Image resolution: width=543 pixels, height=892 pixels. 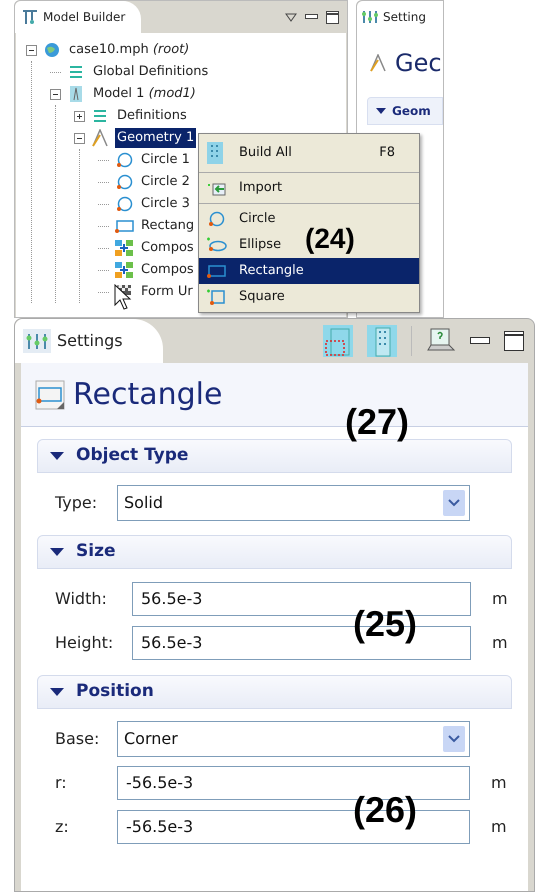 What do you see at coordinates (79, 116) in the screenshot?
I see `expand-icon` at bounding box center [79, 116].